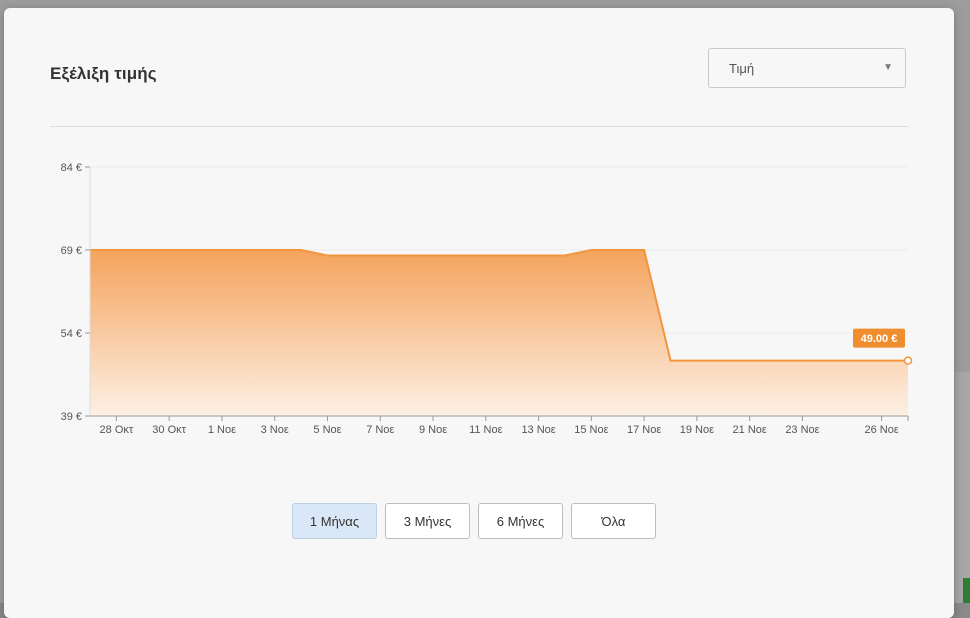 The height and width of the screenshot is (618, 970). Describe the element at coordinates (71, 251) in the screenshot. I see `y-tick-label: 69 €` at that location.